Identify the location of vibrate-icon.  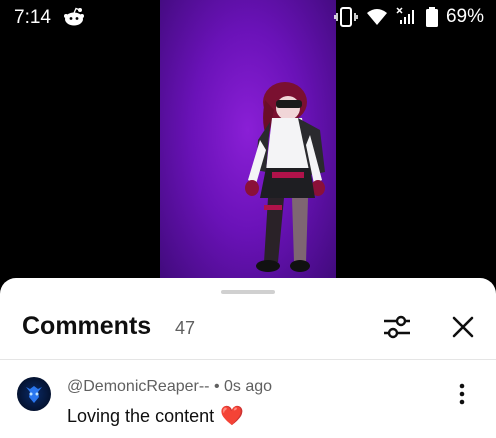
(346, 17).